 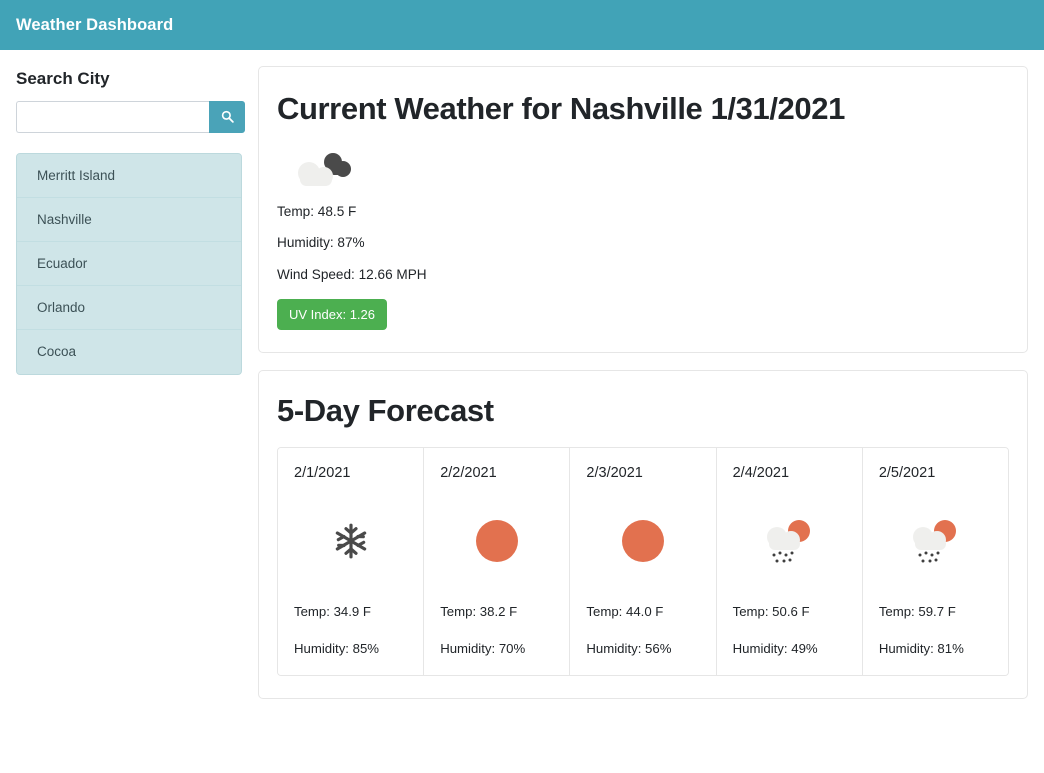 What do you see at coordinates (337, 648) in the screenshot?
I see `forecast-humidity: Humidity: 85%` at bounding box center [337, 648].